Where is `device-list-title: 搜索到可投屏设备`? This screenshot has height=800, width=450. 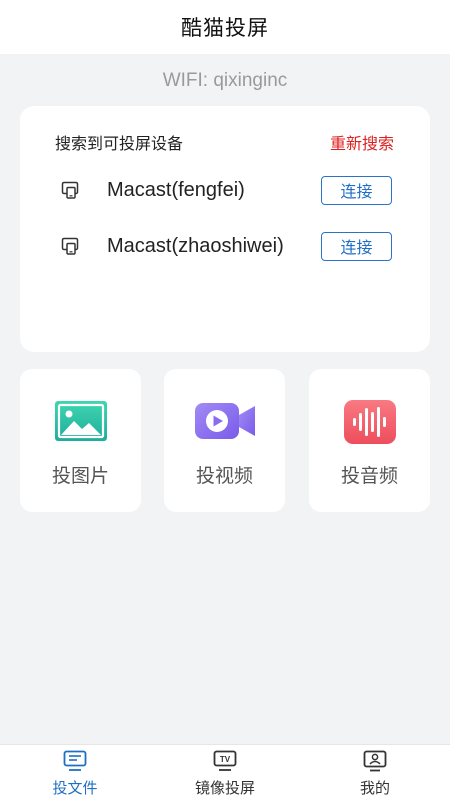
device-list-title: 搜索到可投屏设备 is located at coordinates (119, 143).